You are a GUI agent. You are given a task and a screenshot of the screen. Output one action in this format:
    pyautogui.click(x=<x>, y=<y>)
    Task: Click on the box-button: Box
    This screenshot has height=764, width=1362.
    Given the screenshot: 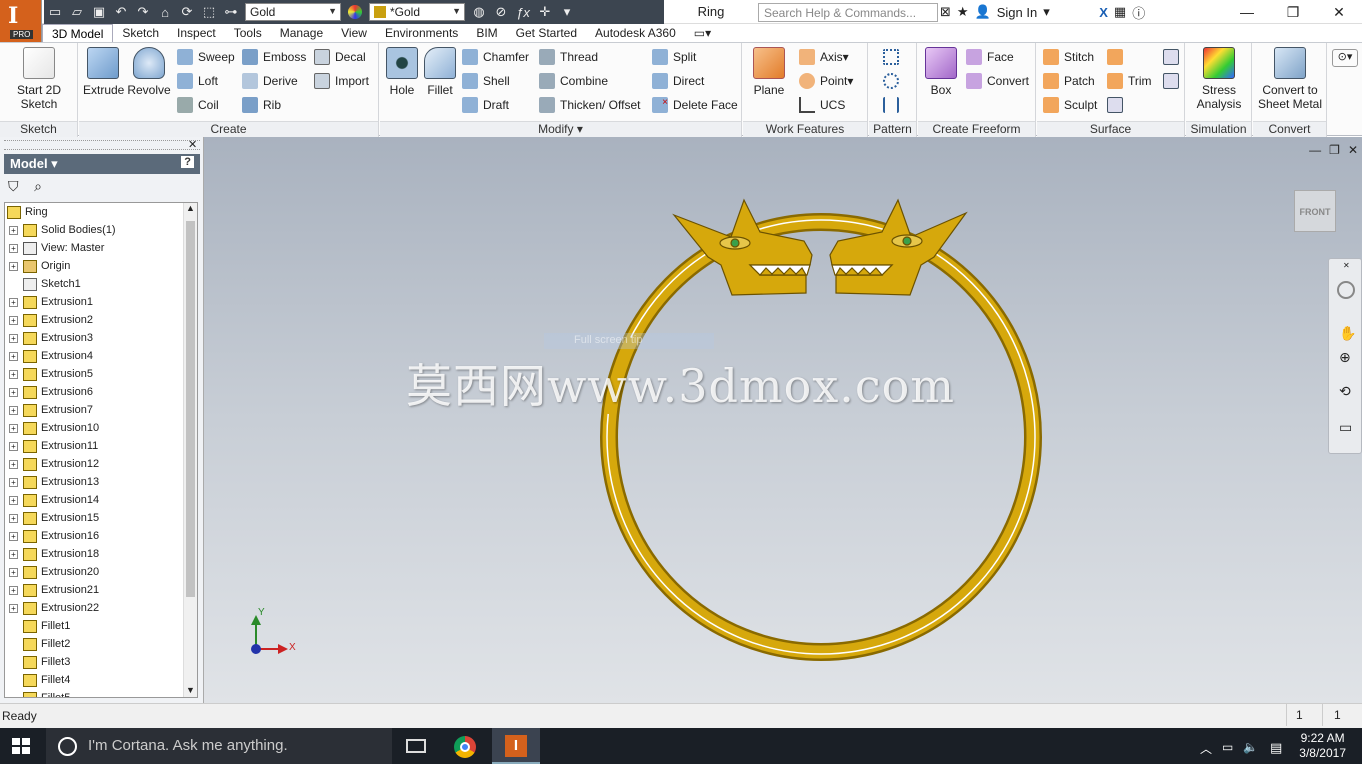 What is the action you would take?
    pyautogui.click(x=941, y=72)
    